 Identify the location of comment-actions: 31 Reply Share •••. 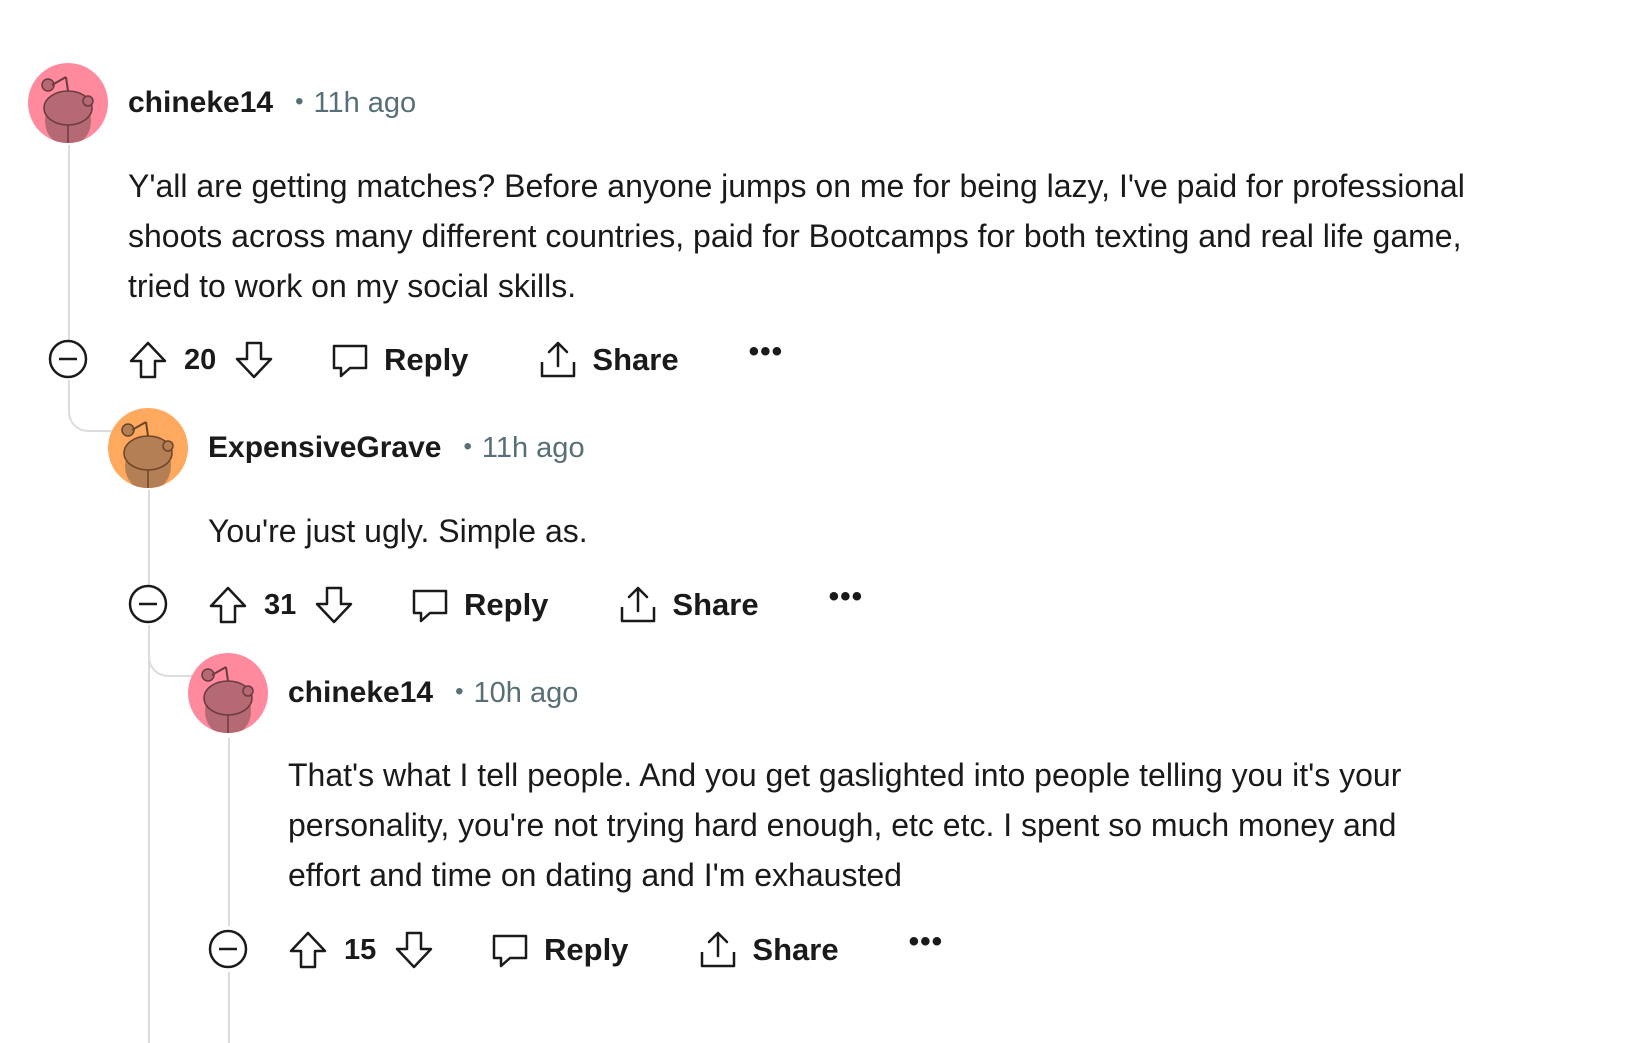
(535, 605).